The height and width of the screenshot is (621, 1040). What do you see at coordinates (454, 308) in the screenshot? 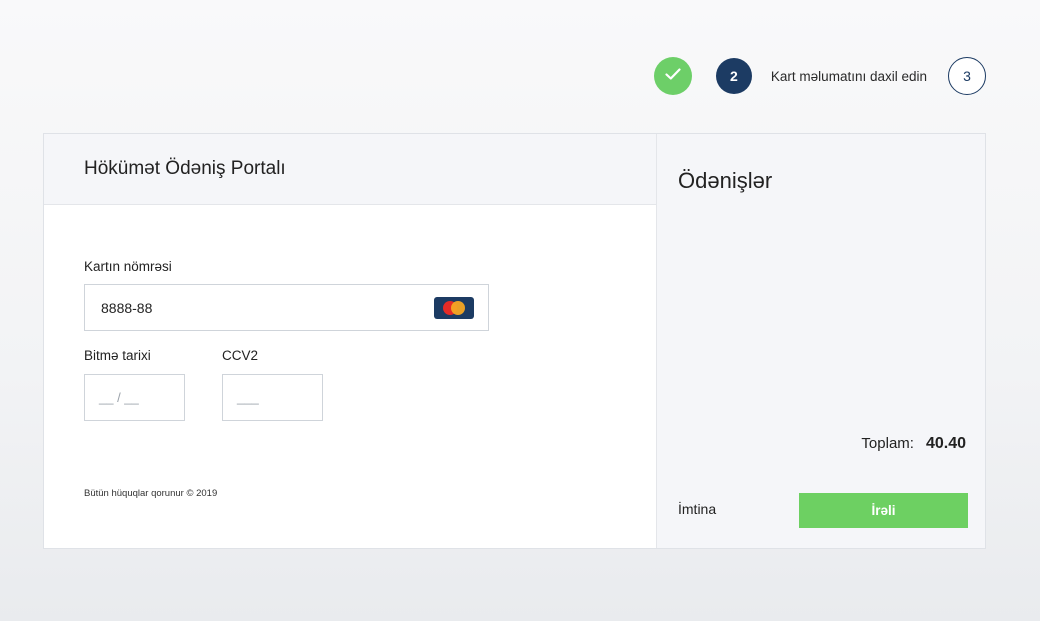
I see `mastercard-icon` at bounding box center [454, 308].